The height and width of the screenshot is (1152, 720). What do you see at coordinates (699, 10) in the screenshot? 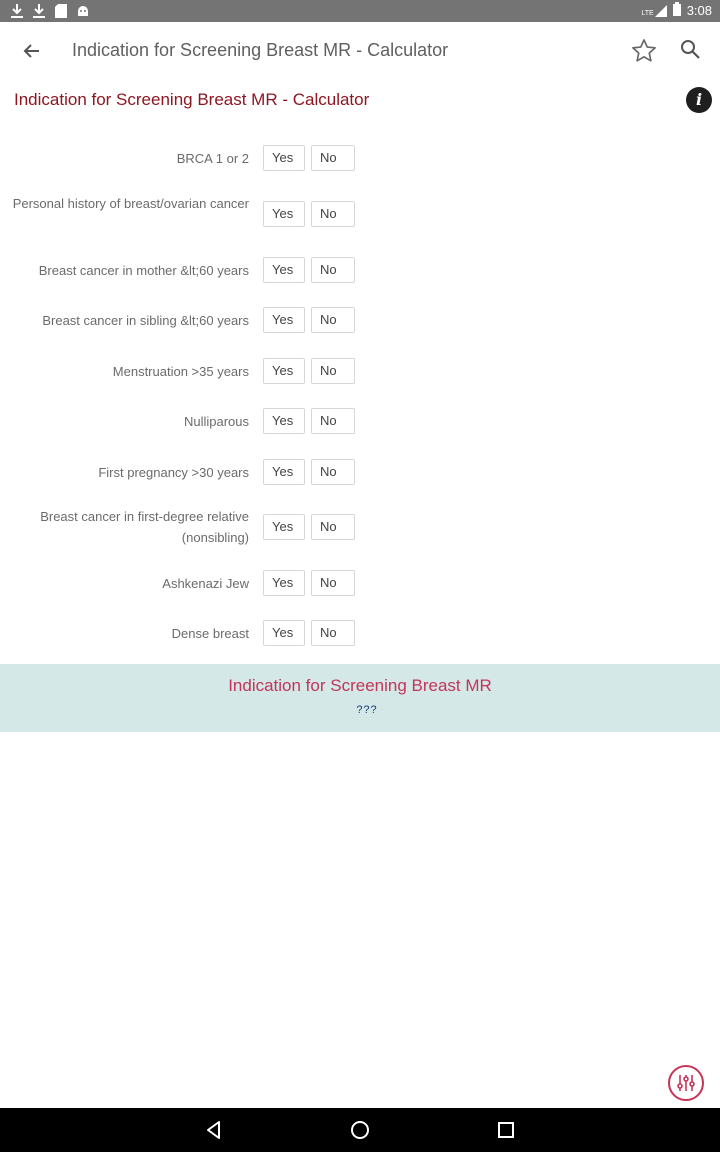
I see `clock: 3:08` at bounding box center [699, 10].